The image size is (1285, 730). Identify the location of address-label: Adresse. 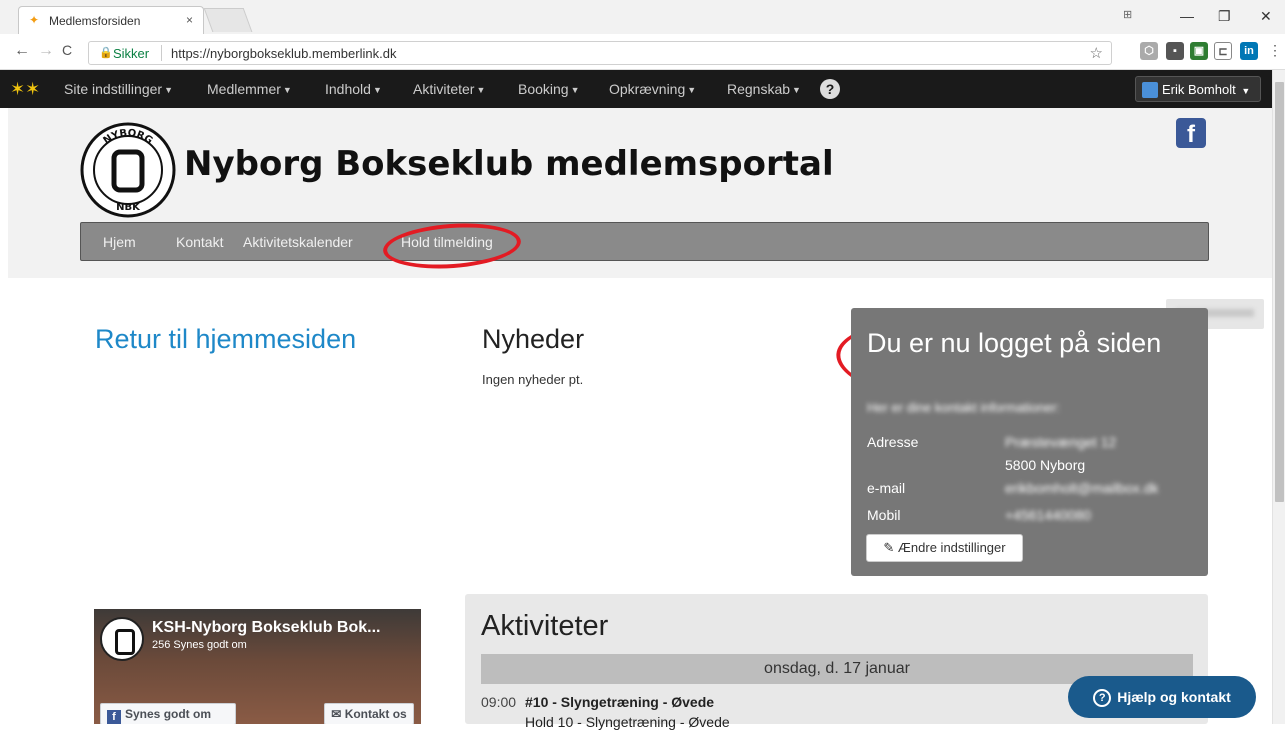
(893, 442).